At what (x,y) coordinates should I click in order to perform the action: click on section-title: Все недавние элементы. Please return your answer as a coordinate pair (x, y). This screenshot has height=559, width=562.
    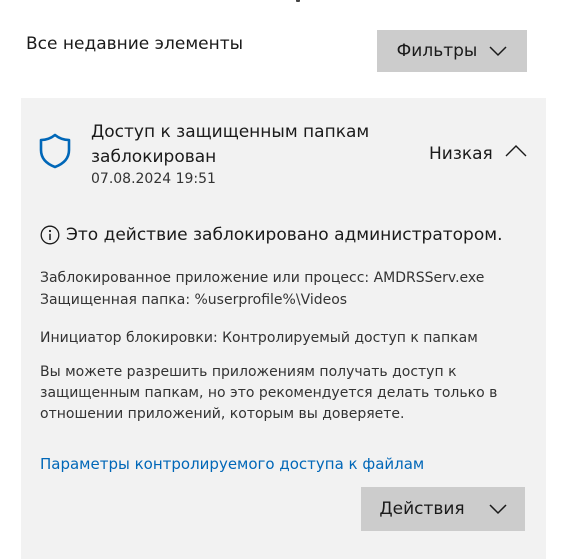
    Looking at the image, I should click on (135, 44).